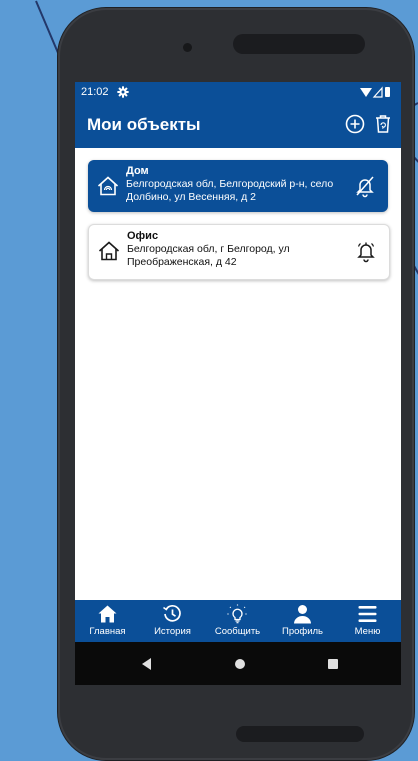  I want to click on settings-gear-icon, so click(123, 92).